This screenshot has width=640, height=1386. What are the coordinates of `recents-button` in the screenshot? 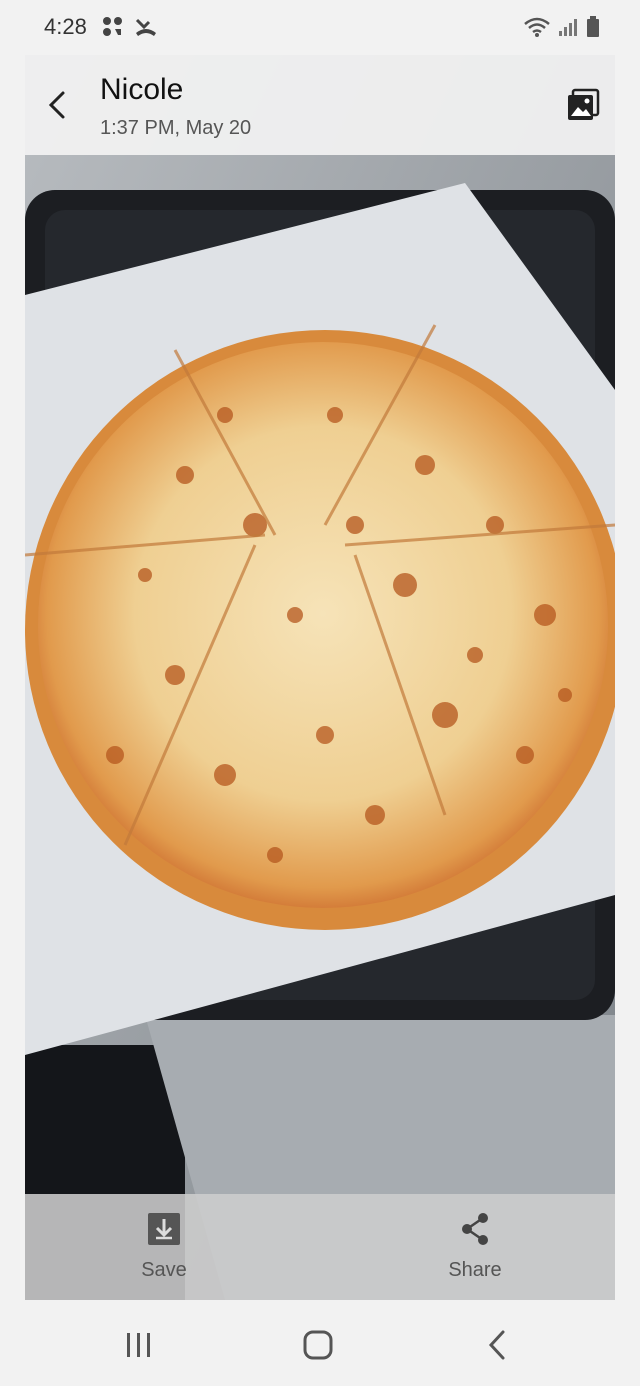 It's located at (139, 1345).